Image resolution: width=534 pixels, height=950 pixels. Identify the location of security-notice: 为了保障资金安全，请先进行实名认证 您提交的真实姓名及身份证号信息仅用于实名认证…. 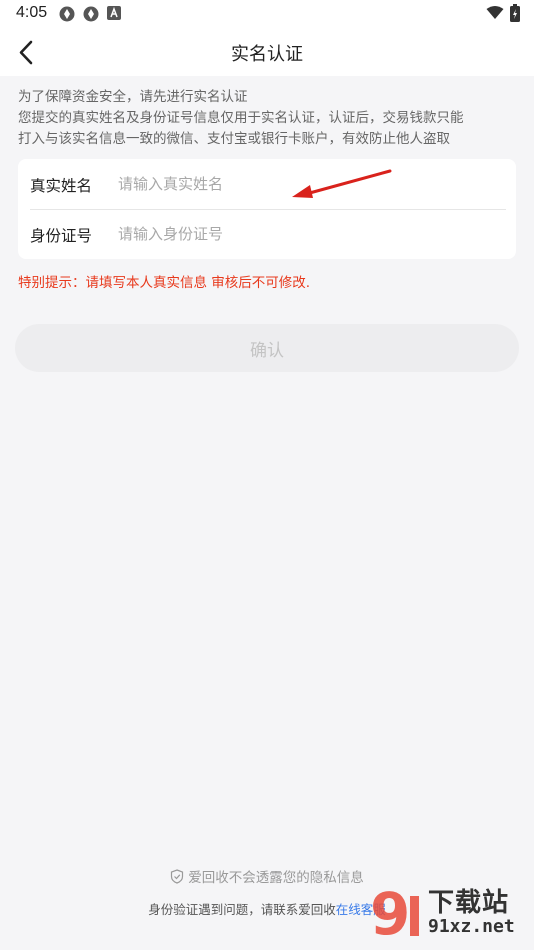
(268, 118).